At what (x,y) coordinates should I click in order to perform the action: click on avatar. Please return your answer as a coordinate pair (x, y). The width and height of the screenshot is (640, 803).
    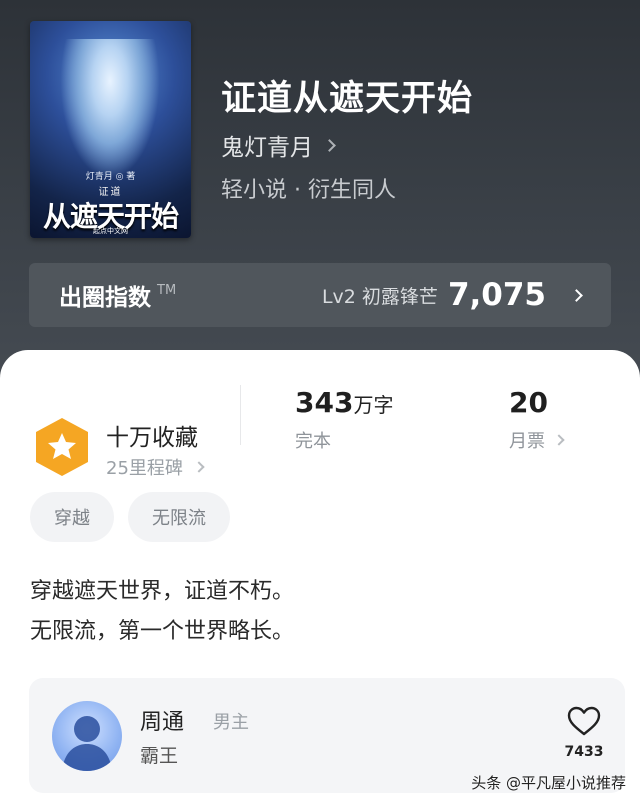
    Looking at the image, I should click on (87, 736).